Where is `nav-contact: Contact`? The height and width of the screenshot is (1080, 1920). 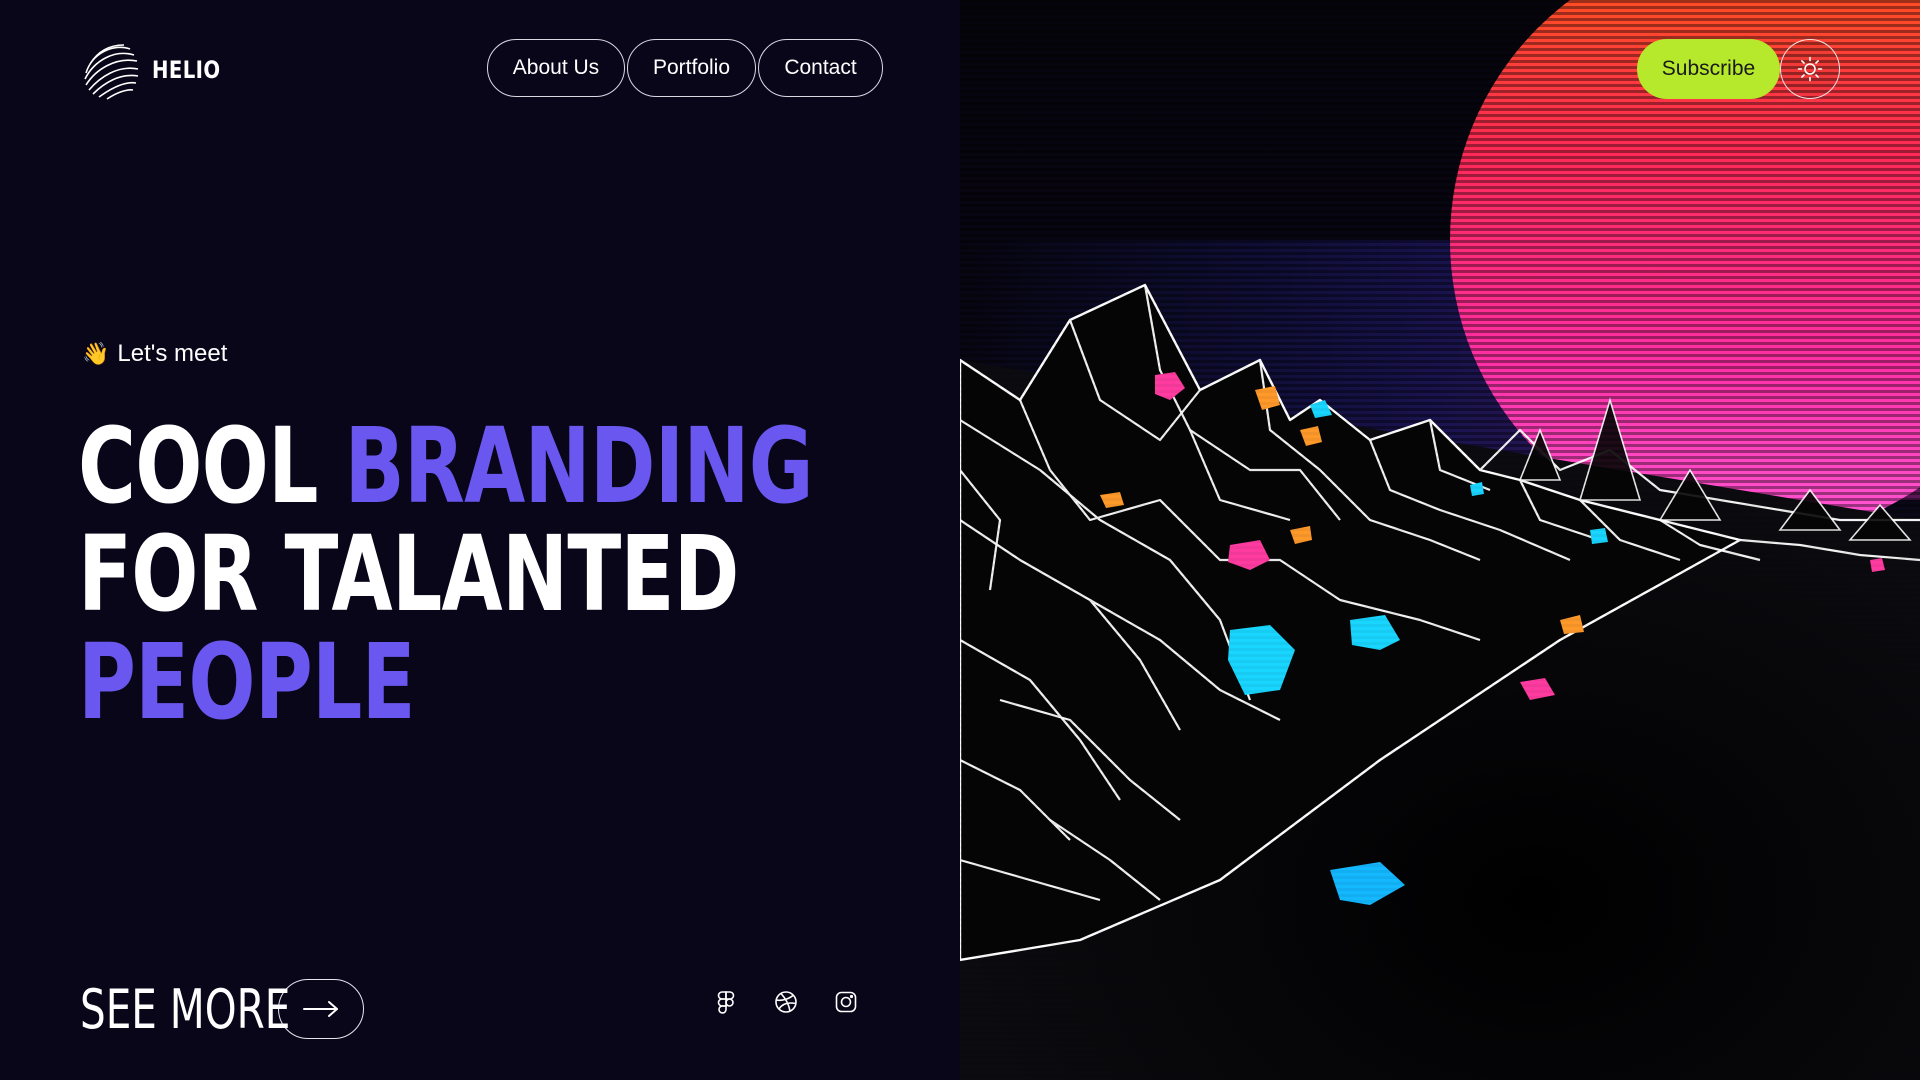
nav-contact: Contact is located at coordinates (820, 68).